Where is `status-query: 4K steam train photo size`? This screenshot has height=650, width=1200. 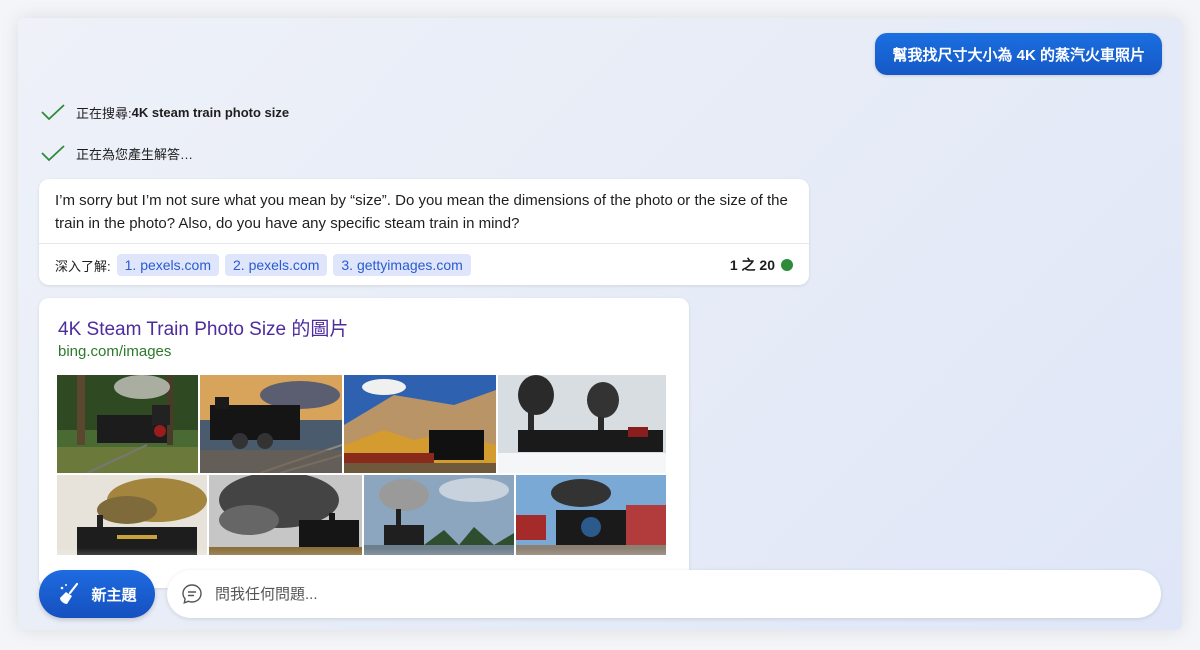
status-query: 4K steam train photo size is located at coordinates (210, 112).